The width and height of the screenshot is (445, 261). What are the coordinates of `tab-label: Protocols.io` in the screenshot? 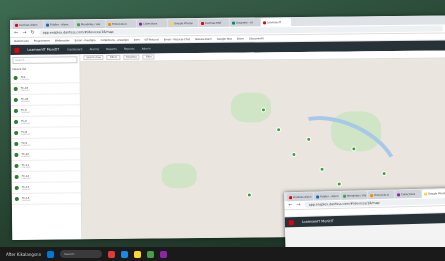 It's located at (382, 195).